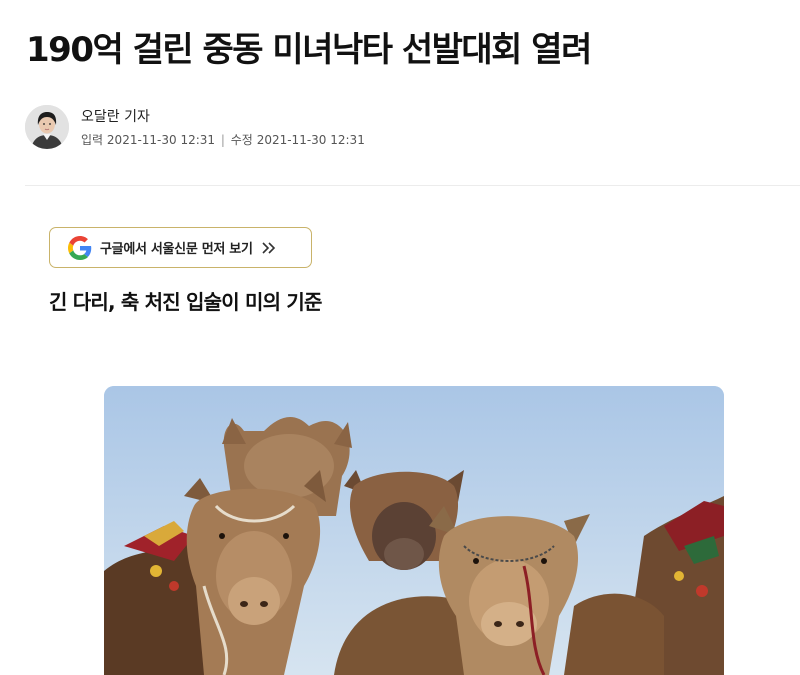 This screenshot has width=800, height=675. Describe the element at coordinates (241, 140) in the screenshot. I see `modified-label: 수정` at that location.